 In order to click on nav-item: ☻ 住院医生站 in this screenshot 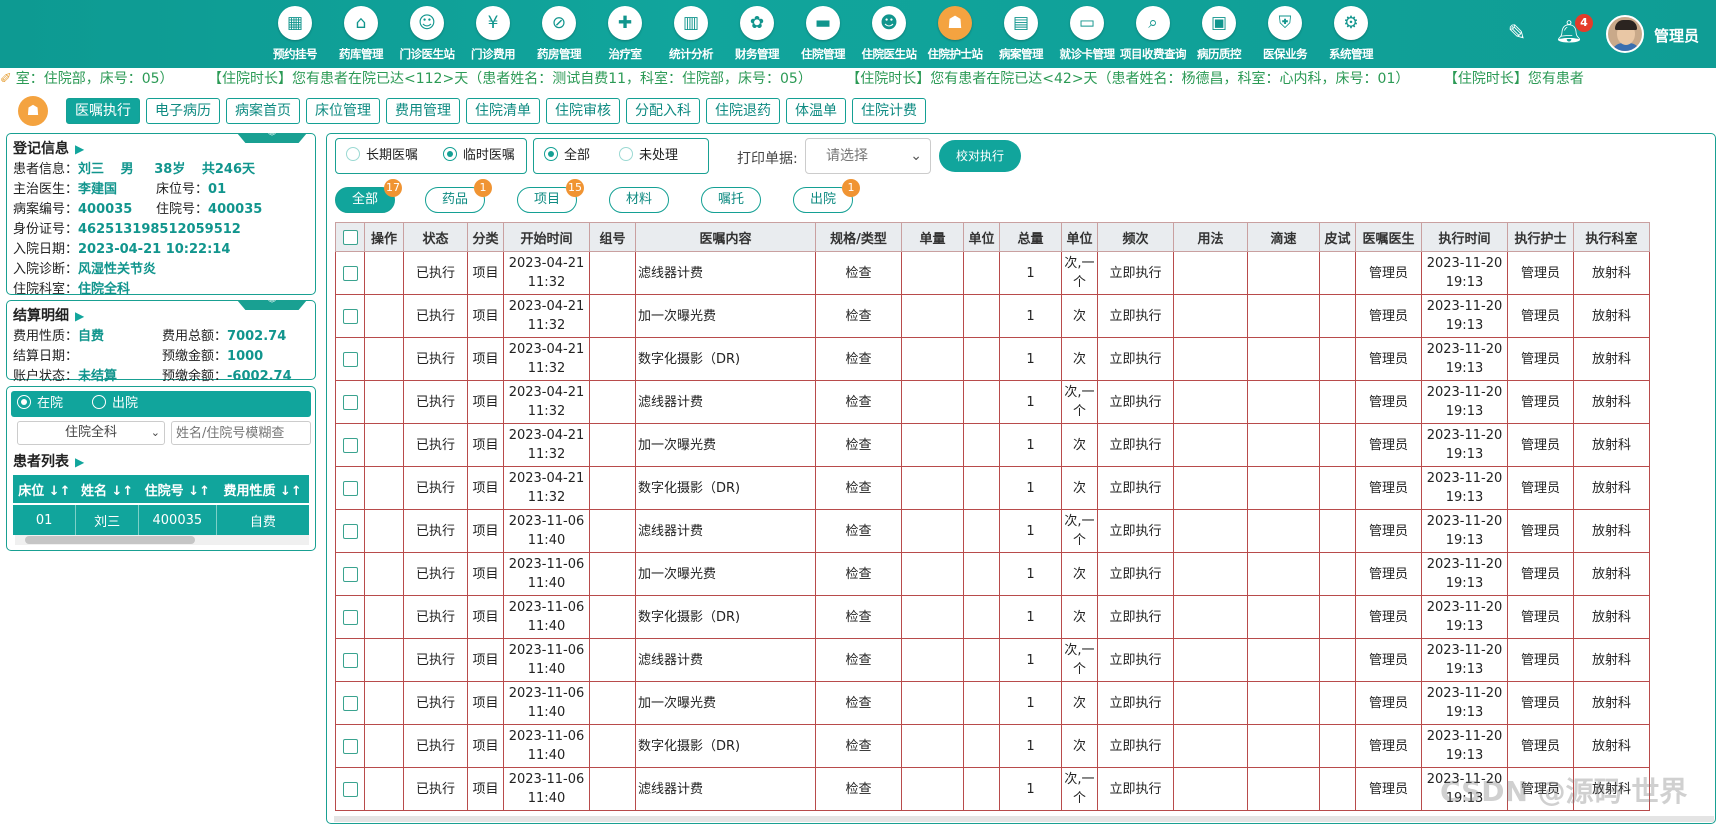, I will do `click(889, 36)`.